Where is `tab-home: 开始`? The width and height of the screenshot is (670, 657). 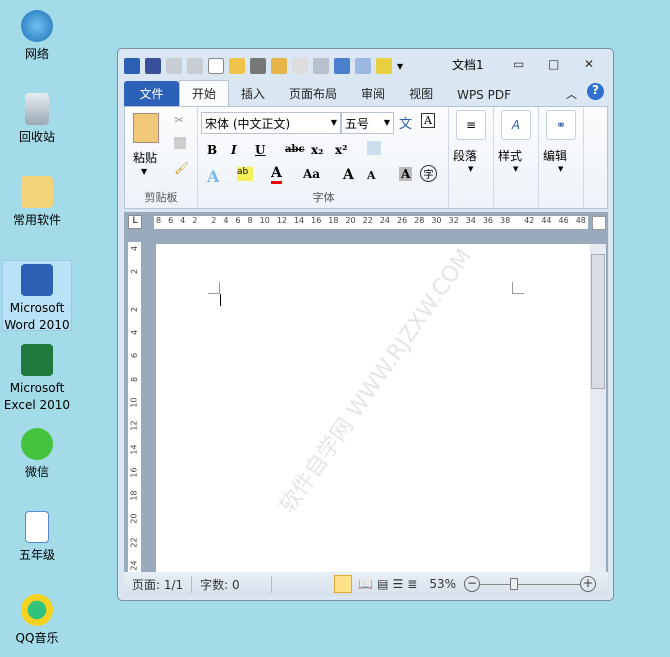 tab-home: 开始 is located at coordinates (204, 93).